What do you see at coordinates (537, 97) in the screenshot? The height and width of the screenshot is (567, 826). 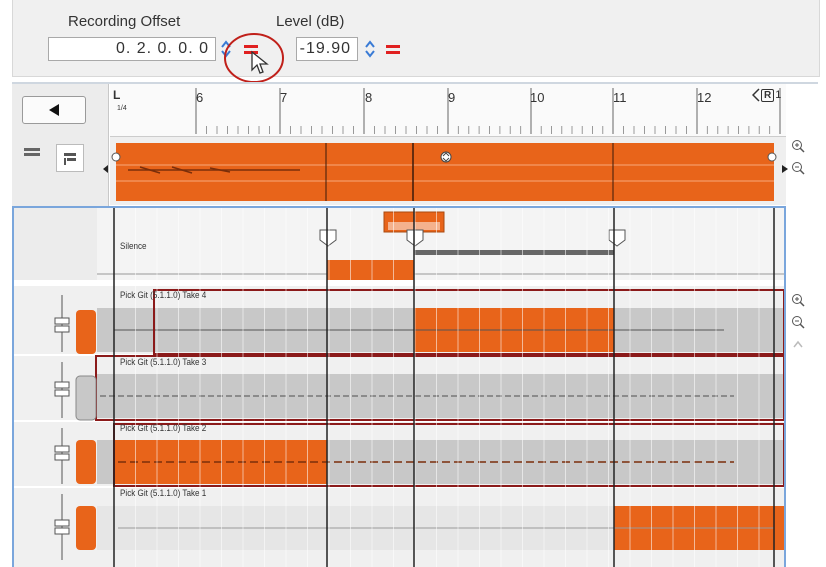 I see `bar-number-10: 10` at bounding box center [537, 97].